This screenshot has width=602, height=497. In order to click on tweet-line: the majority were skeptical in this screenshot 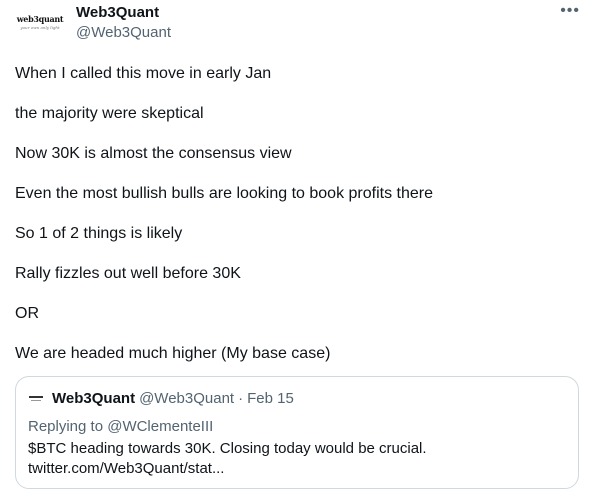, I will do `click(109, 113)`.